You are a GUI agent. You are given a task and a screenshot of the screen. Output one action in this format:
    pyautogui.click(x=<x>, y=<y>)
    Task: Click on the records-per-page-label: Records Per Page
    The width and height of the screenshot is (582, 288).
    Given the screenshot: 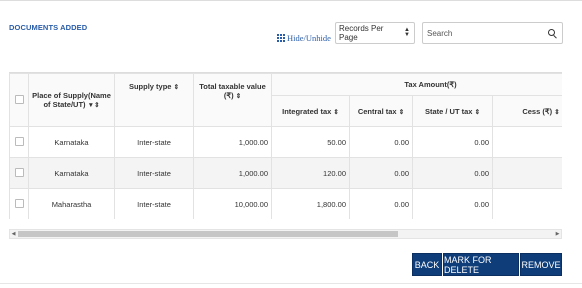 What is the action you would take?
    pyautogui.click(x=361, y=33)
    